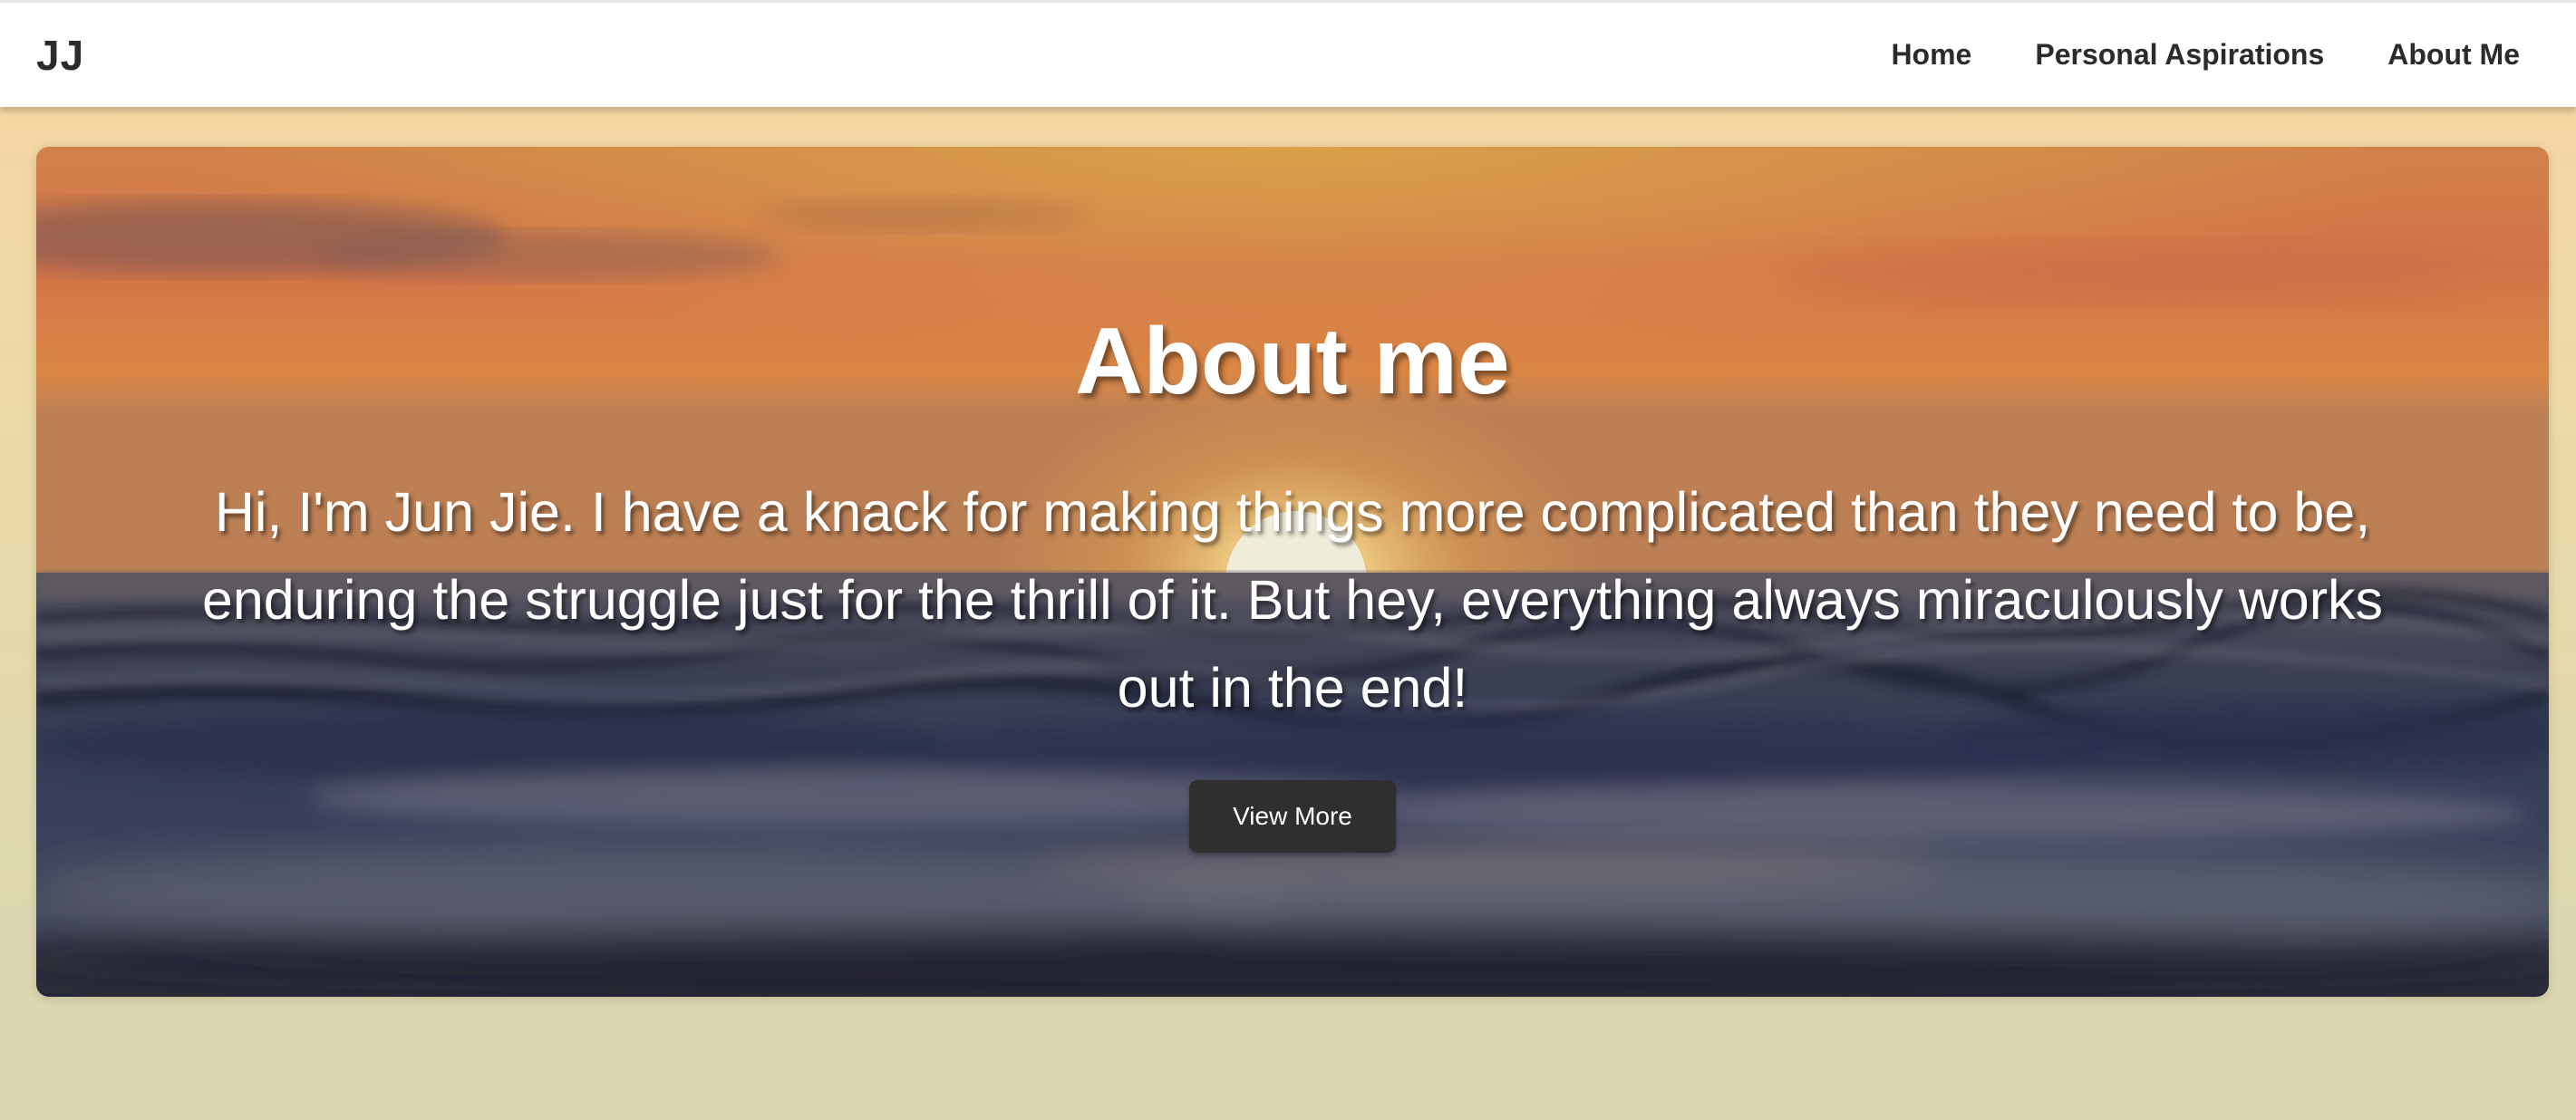 Image resolution: width=2576 pixels, height=1120 pixels. Describe the element at coordinates (1292, 361) in the screenshot. I see `hero-title: About me` at that location.